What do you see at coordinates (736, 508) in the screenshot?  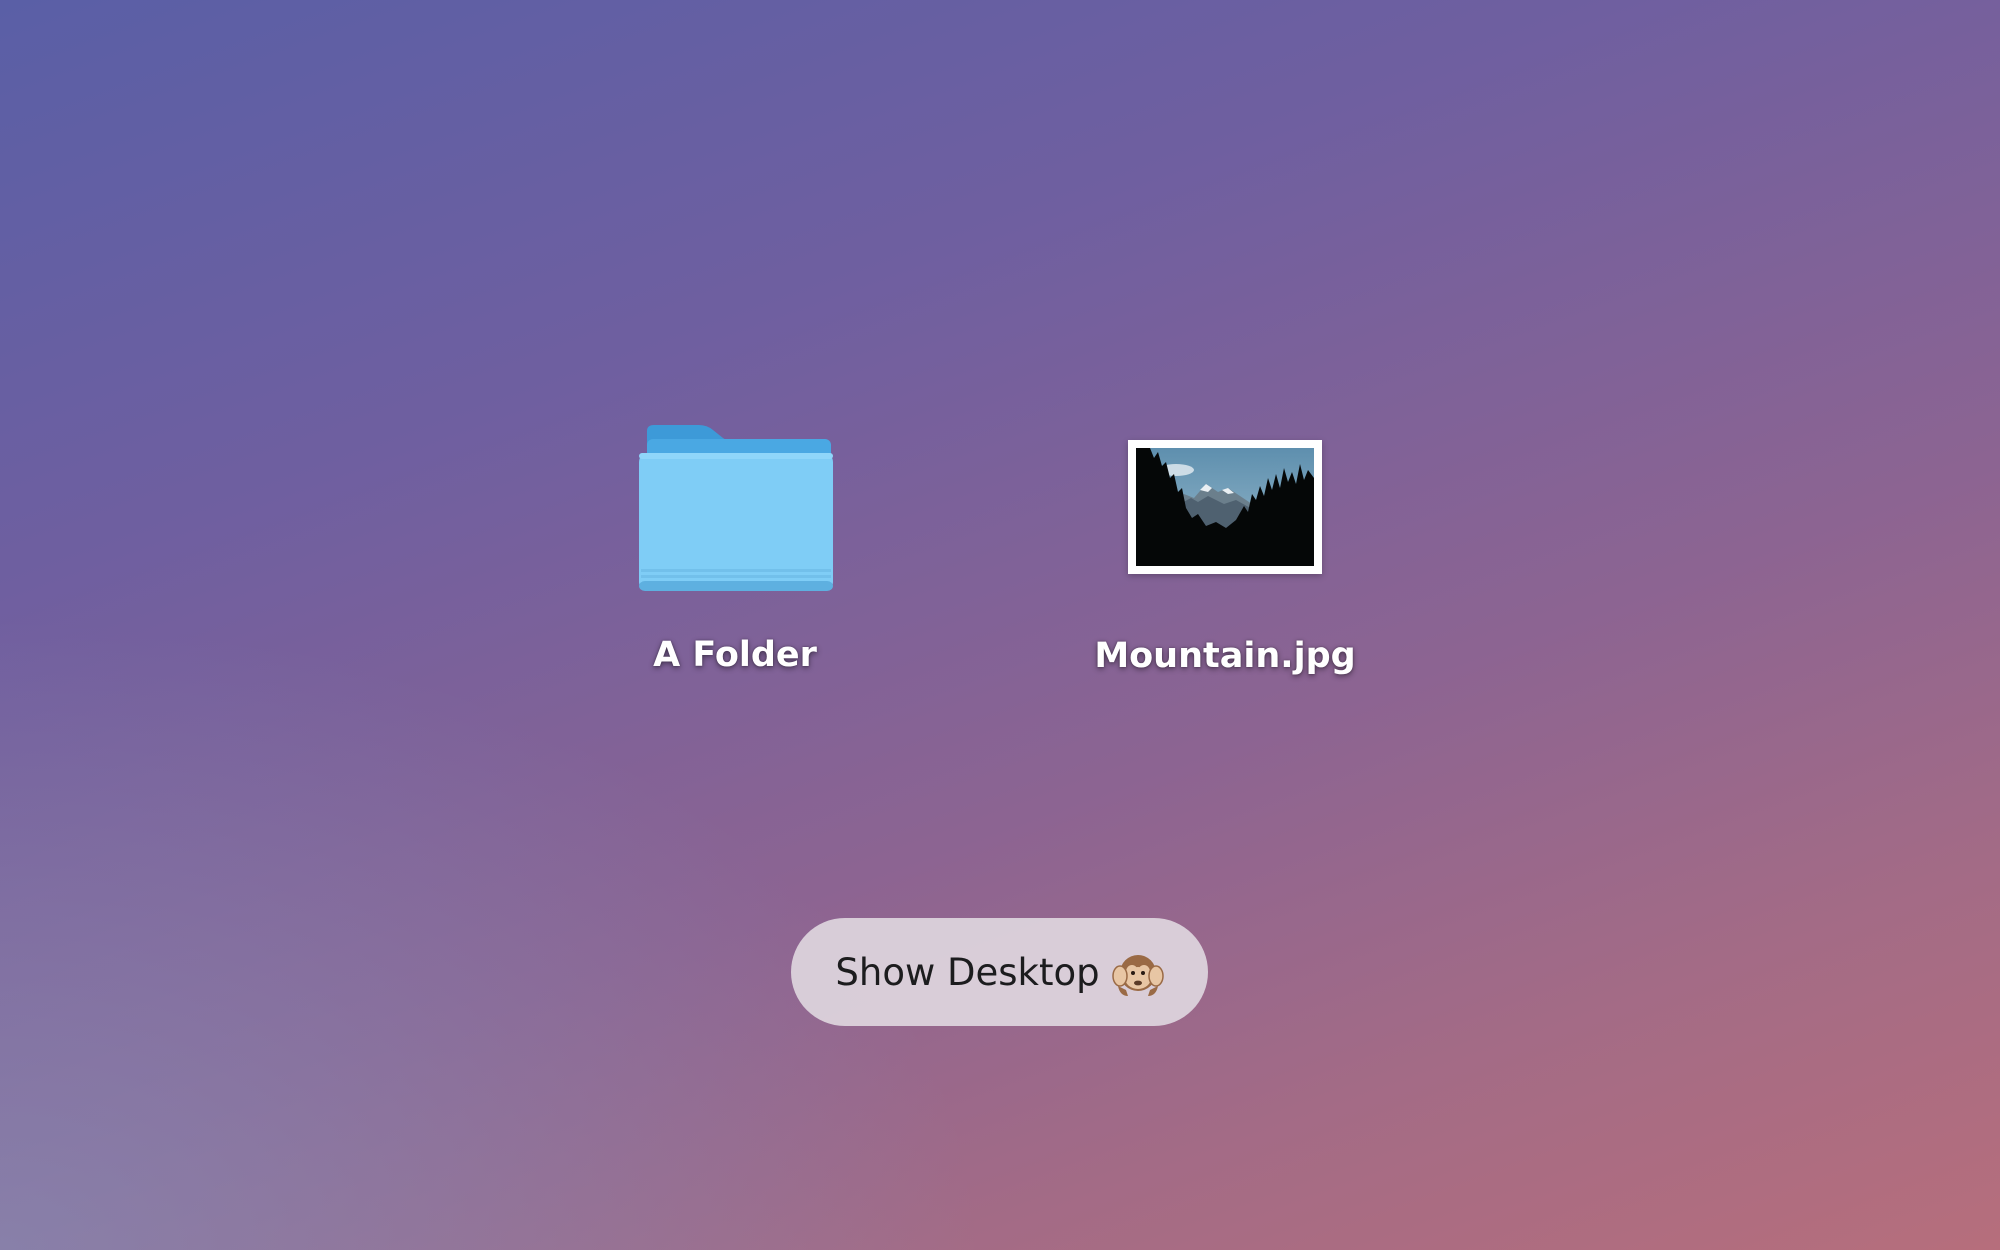 I see `folder-icon` at bounding box center [736, 508].